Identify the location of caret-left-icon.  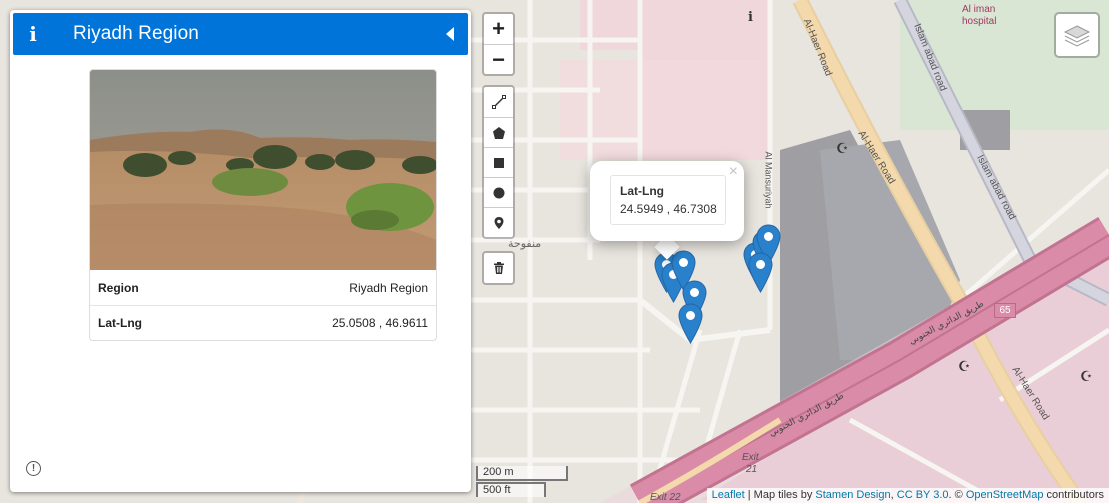
(450, 34).